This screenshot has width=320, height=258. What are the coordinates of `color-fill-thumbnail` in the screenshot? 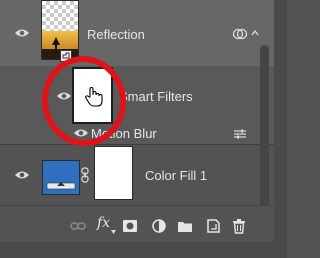 It's located at (61, 177).